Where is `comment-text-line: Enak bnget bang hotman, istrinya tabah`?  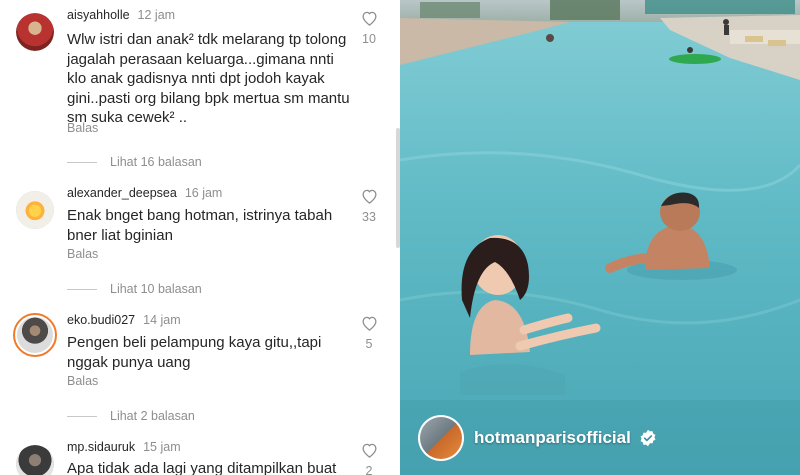 comment-text-line: Enak bnget bang hotman, istrinya tabah is located at coordinates (200, 215).